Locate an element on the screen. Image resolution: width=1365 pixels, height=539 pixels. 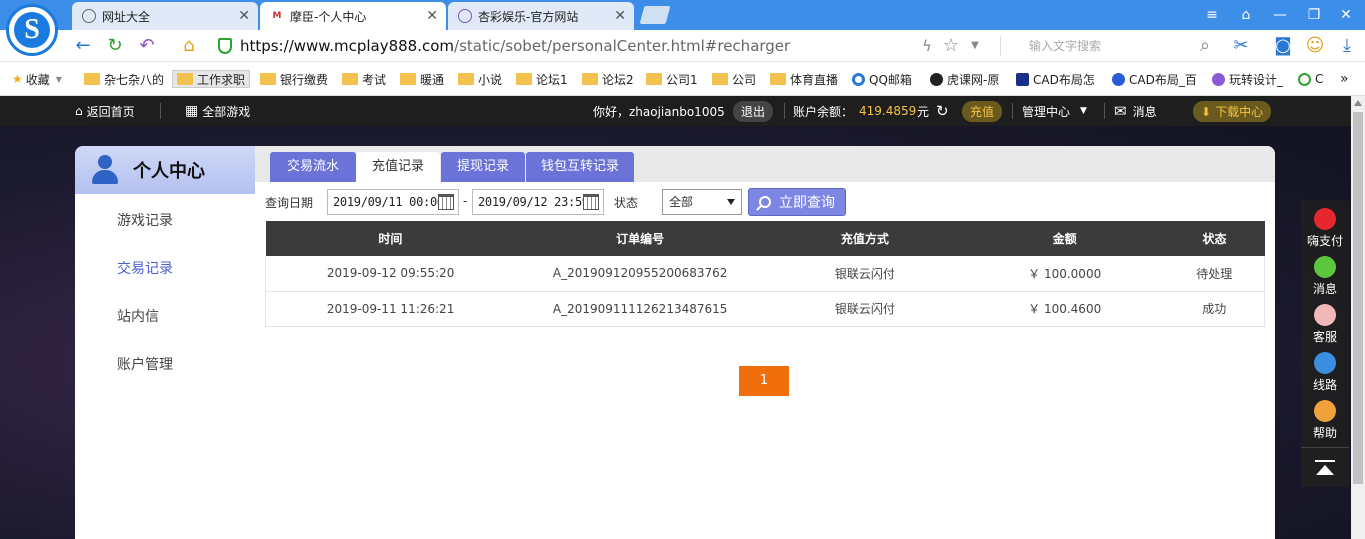
bookmark-link: 玩转设计_ is located at coordinates (1247, 79).